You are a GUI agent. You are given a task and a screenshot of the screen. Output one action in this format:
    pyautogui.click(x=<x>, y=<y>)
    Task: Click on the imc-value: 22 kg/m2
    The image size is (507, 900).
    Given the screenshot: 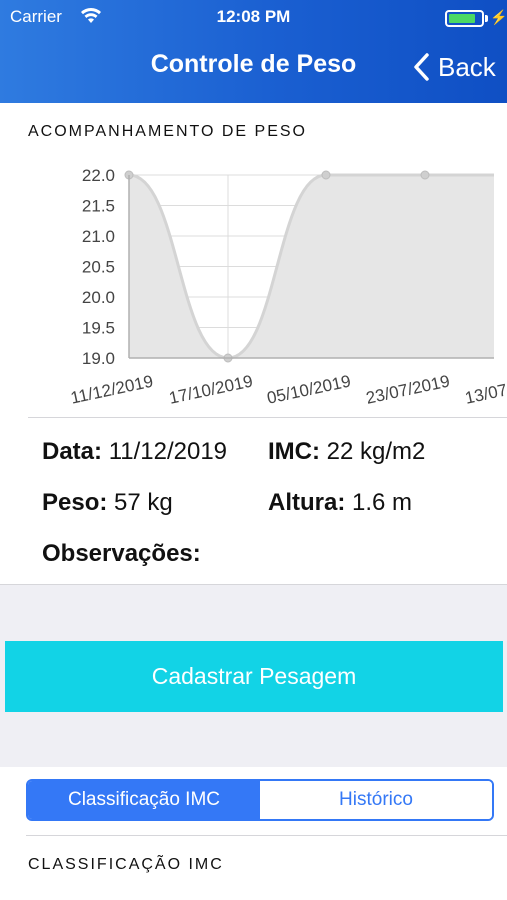 What is the action you would take?
    pyautogui.click(x=376, y=451)
    